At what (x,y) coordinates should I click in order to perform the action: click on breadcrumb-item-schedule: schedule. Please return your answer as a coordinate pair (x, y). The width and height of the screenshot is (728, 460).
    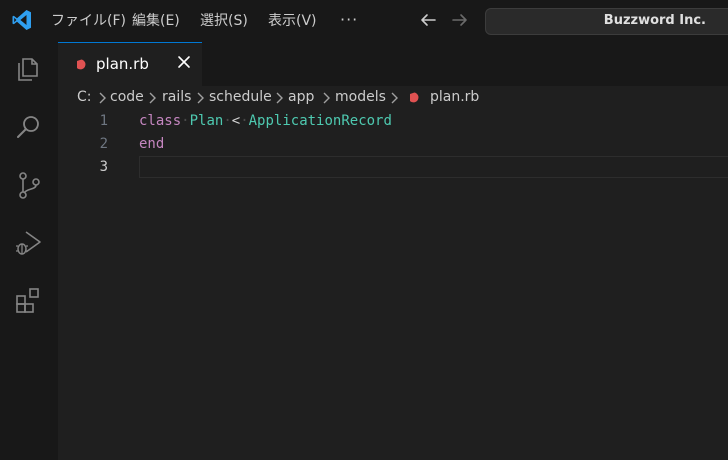
    Looking at the image, I should click on (240, 97).